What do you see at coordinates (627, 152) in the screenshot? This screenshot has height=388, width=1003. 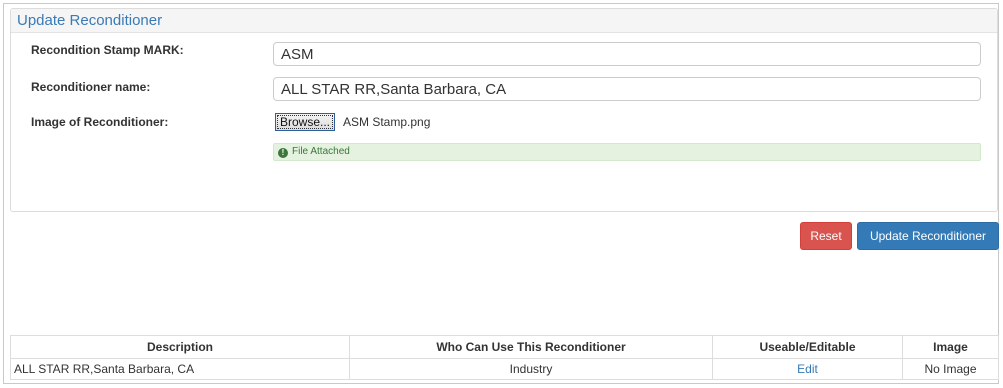 I see `file-attached-alert: ! File Attached` at bounding box center [627, 152].